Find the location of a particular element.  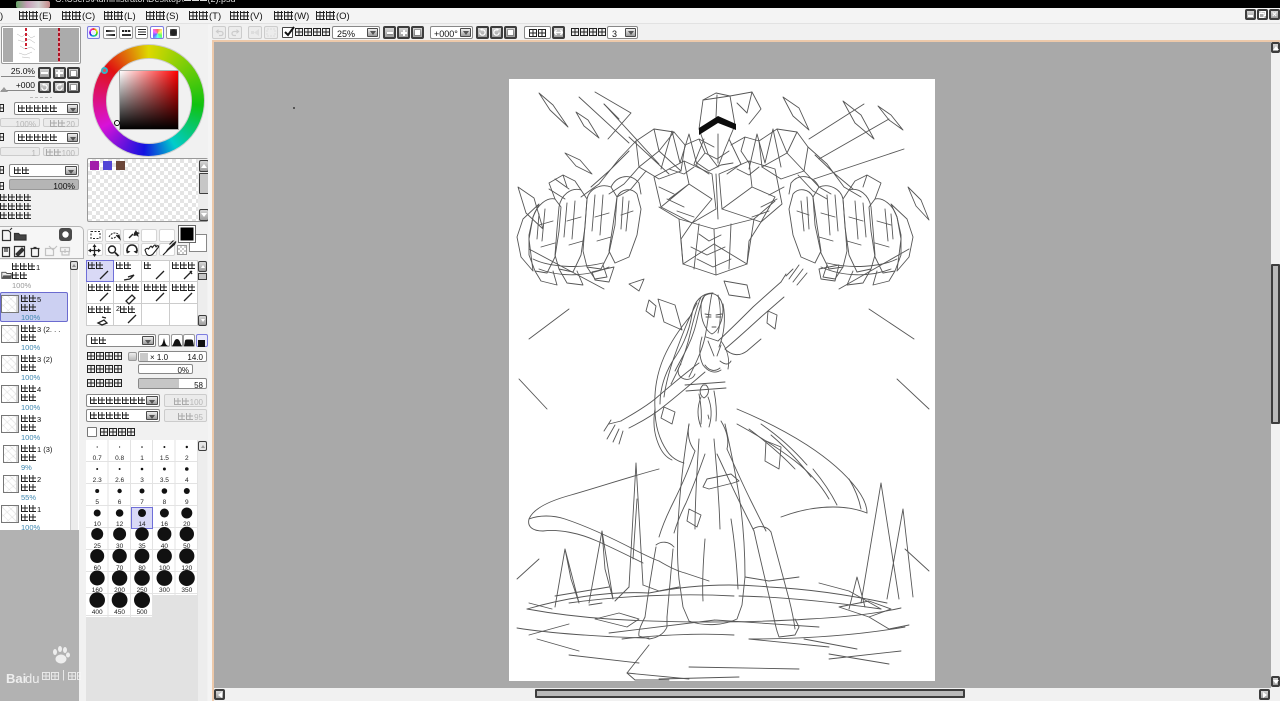

svg-text: 3.5 is located at coordinates (164, 480).